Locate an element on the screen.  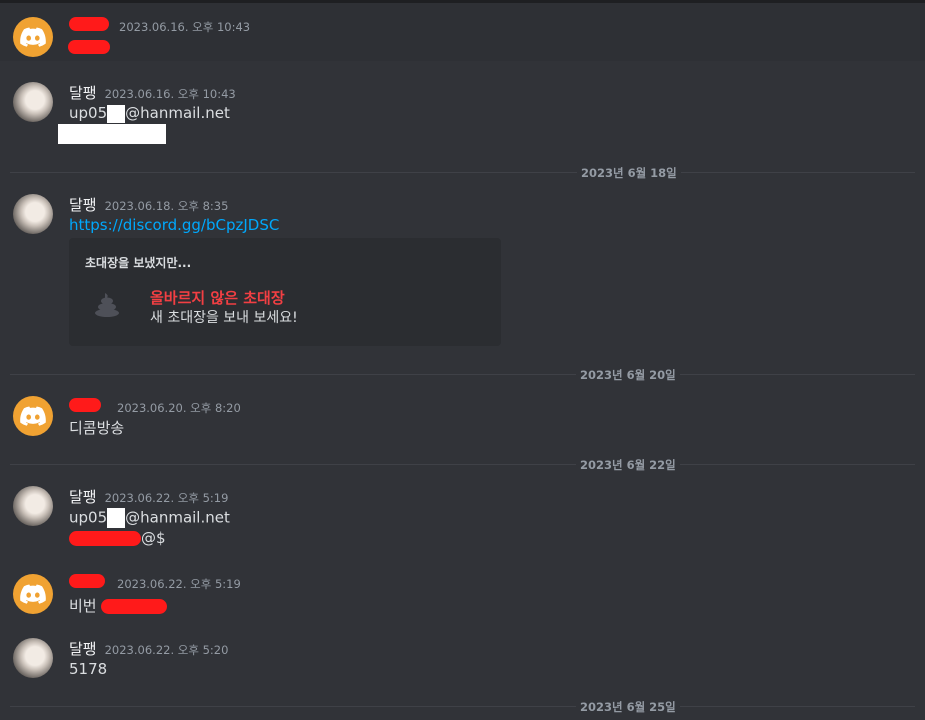
message-text-end: @$ is located at coordinates (153, 538).